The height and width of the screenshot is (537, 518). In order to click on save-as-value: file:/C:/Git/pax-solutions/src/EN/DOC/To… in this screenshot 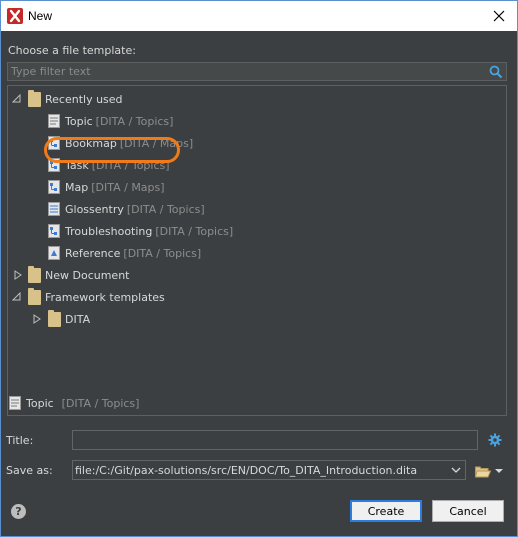, I will do `click(246, 470)`.